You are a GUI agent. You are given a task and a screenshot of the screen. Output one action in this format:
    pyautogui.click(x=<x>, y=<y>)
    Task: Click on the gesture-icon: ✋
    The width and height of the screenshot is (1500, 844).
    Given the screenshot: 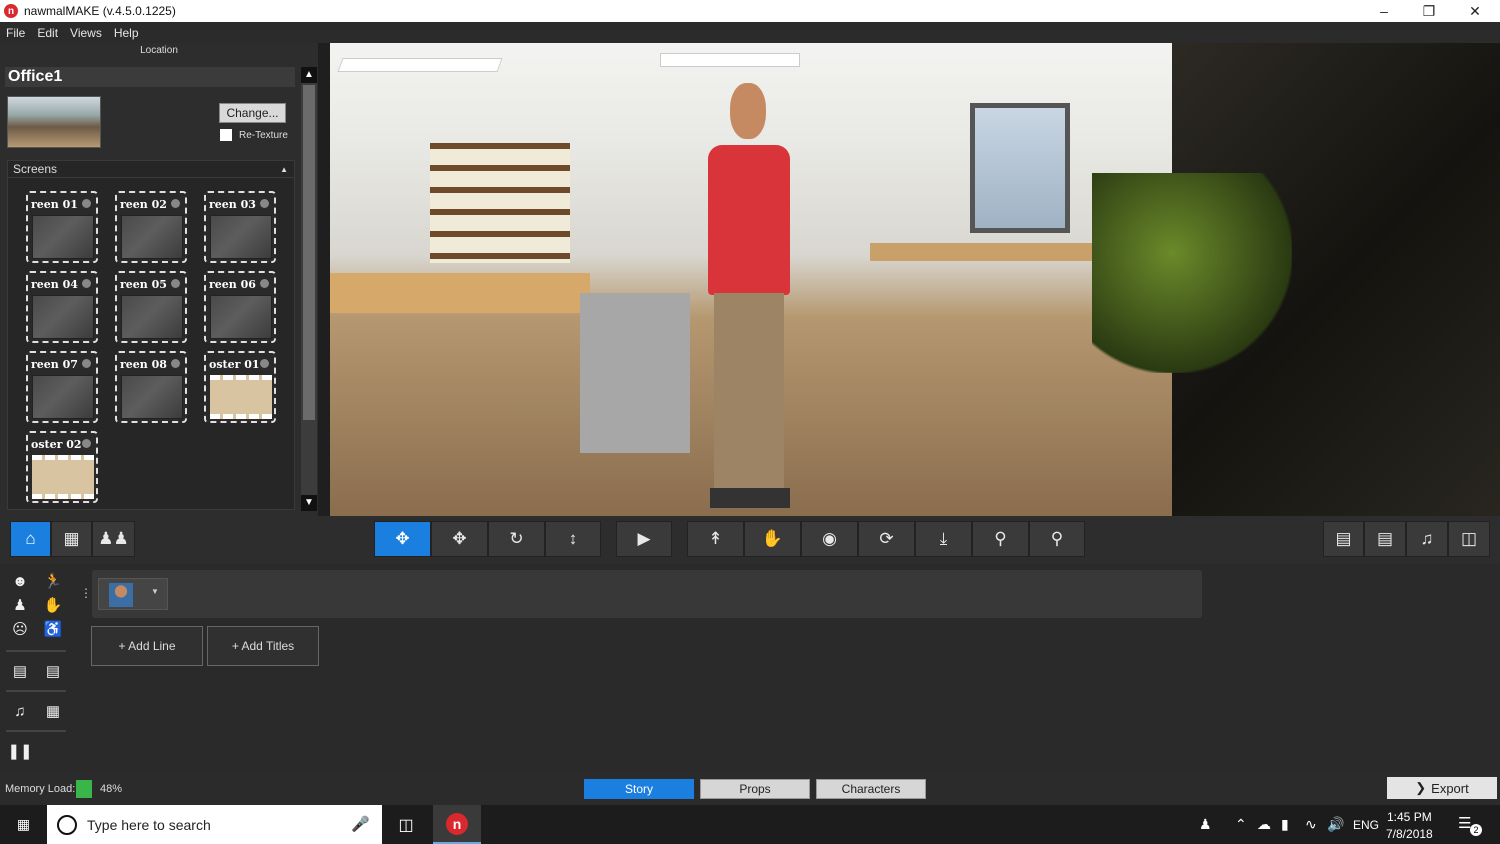 What is the action you would take?
    pyautogui.click(x=53, y=605)
    